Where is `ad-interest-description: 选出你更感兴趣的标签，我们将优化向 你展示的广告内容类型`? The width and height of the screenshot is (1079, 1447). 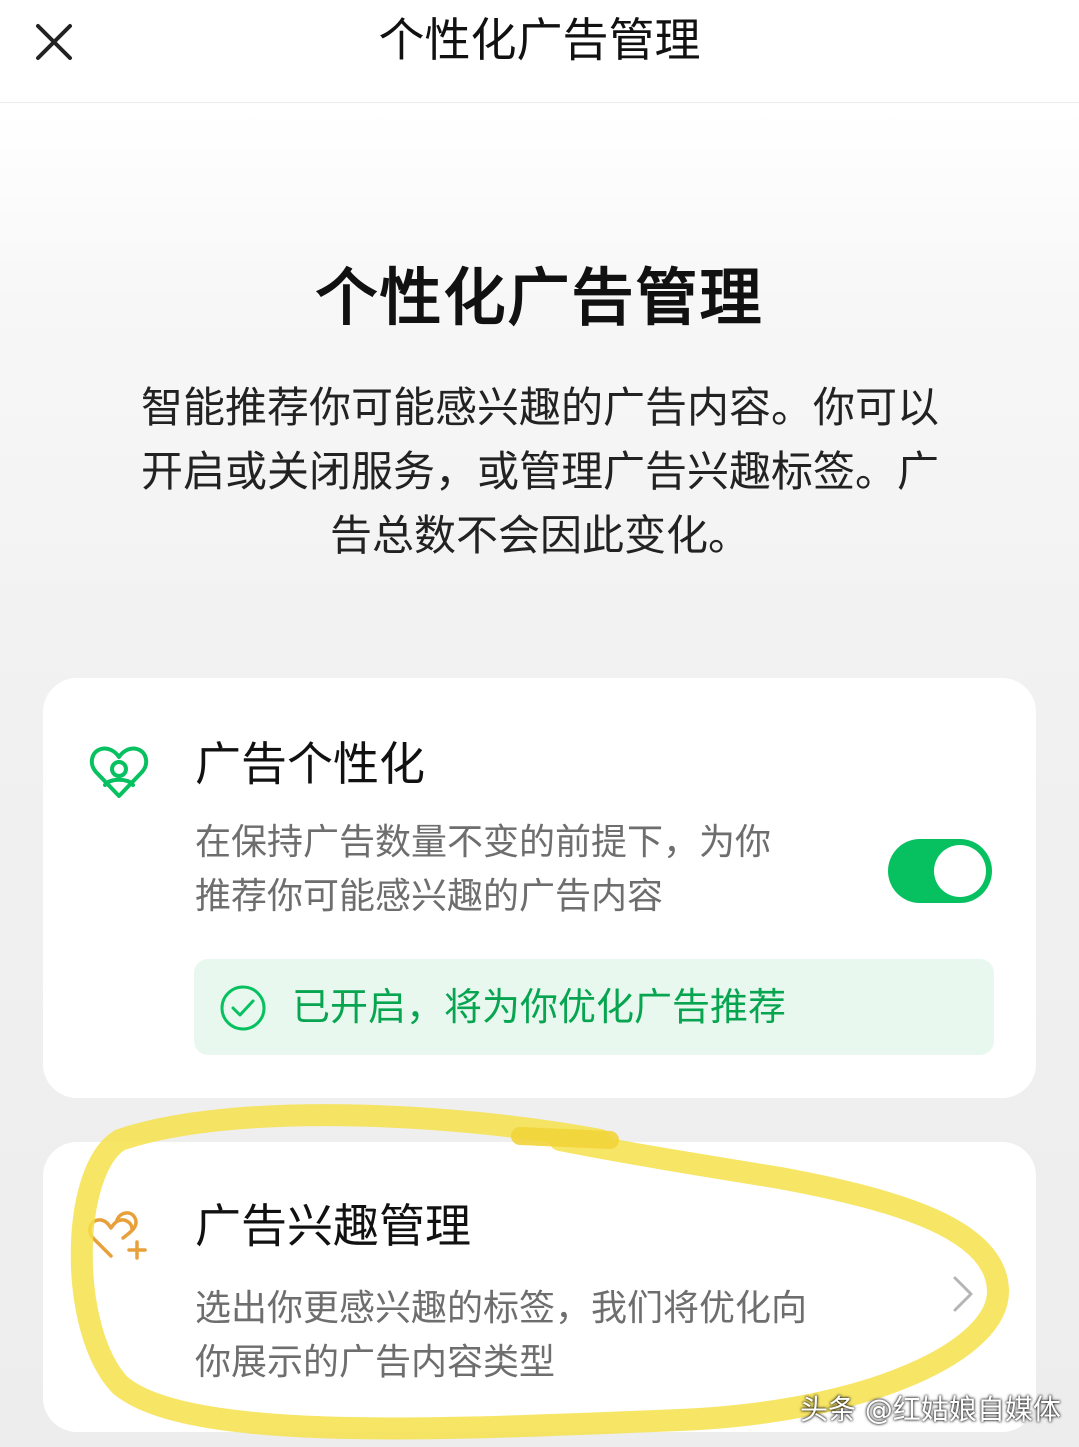
ad-interest-description: 选出你更感兴趣的标签，我们将优化向 你展示的广告内容类型 is located at coordinates (515, 1336).